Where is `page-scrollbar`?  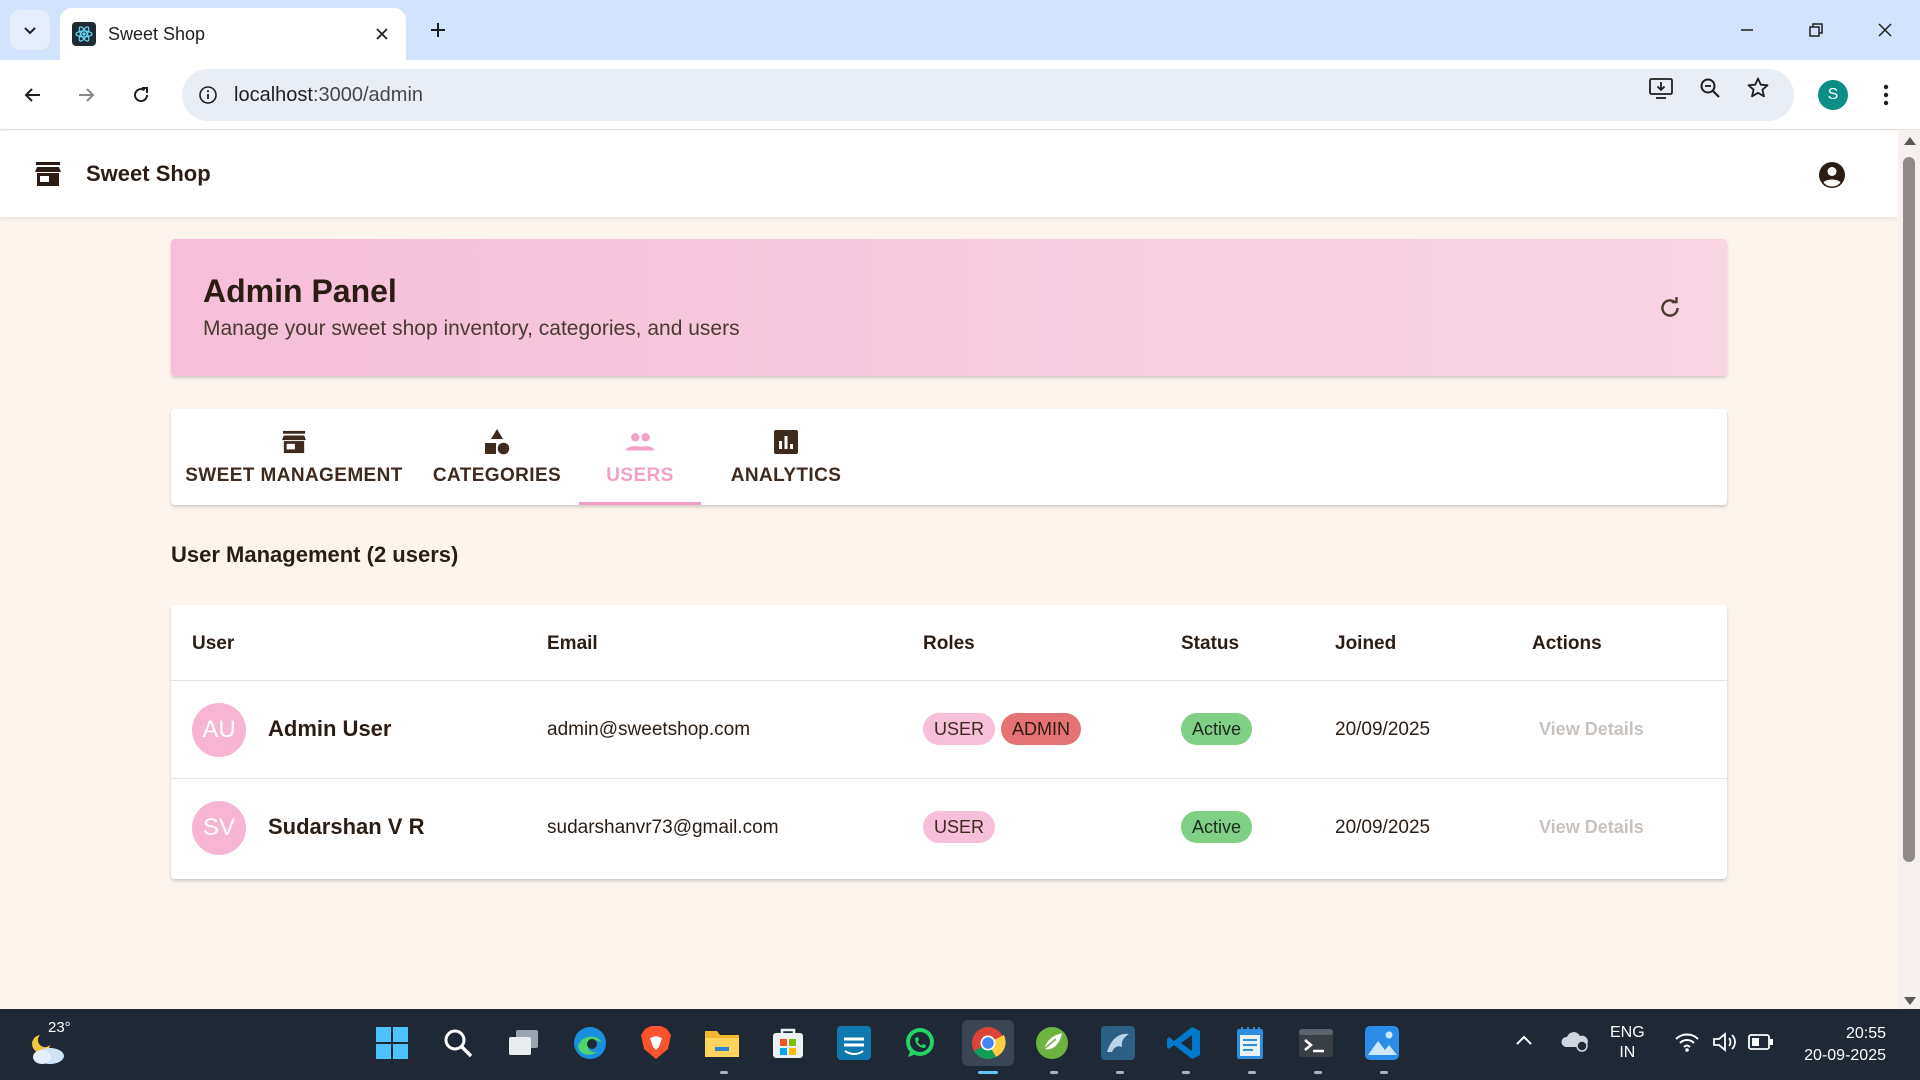
page-scrollbar is located at coordinates (1909, 570).